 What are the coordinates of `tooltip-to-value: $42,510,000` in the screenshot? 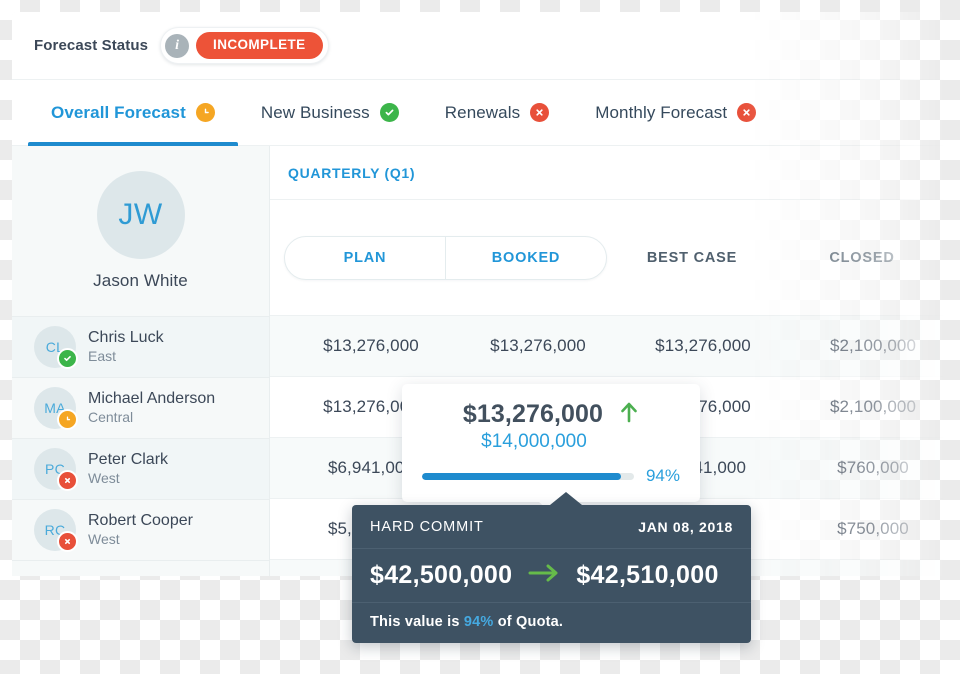 It's located at (647, 575).